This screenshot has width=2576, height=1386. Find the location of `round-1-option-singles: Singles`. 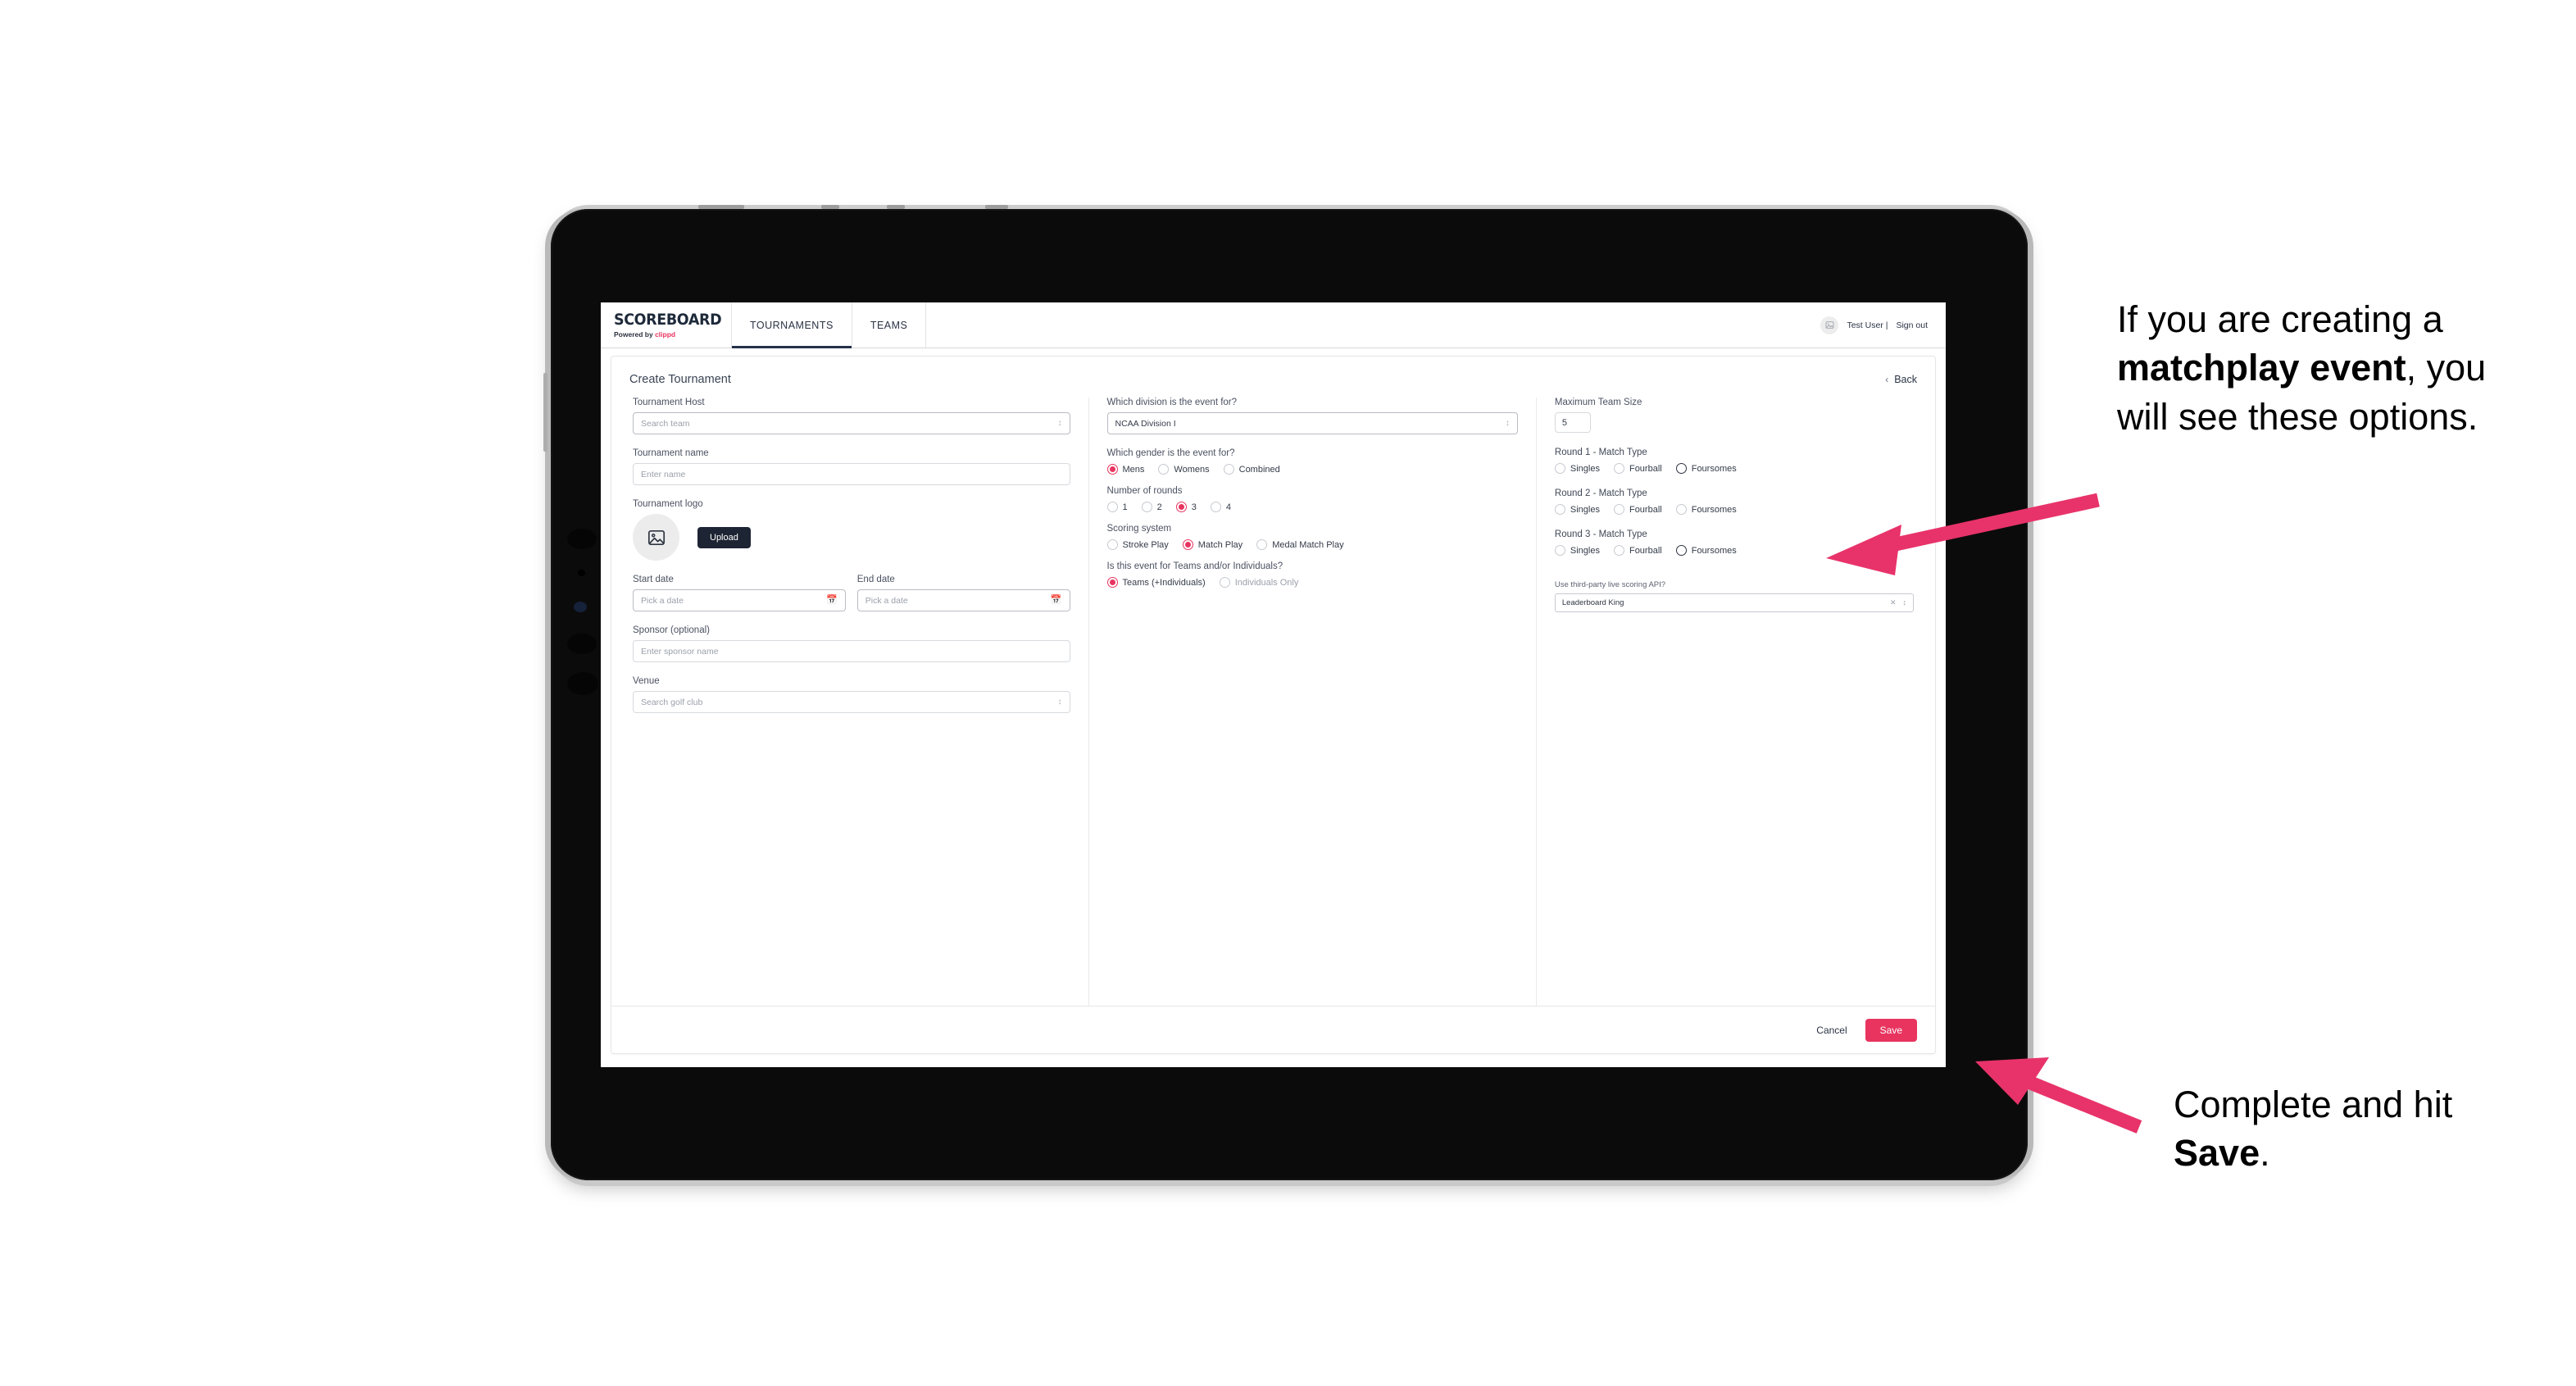

round-1-option-singles: Singles is located at coordinates (1577, 468).